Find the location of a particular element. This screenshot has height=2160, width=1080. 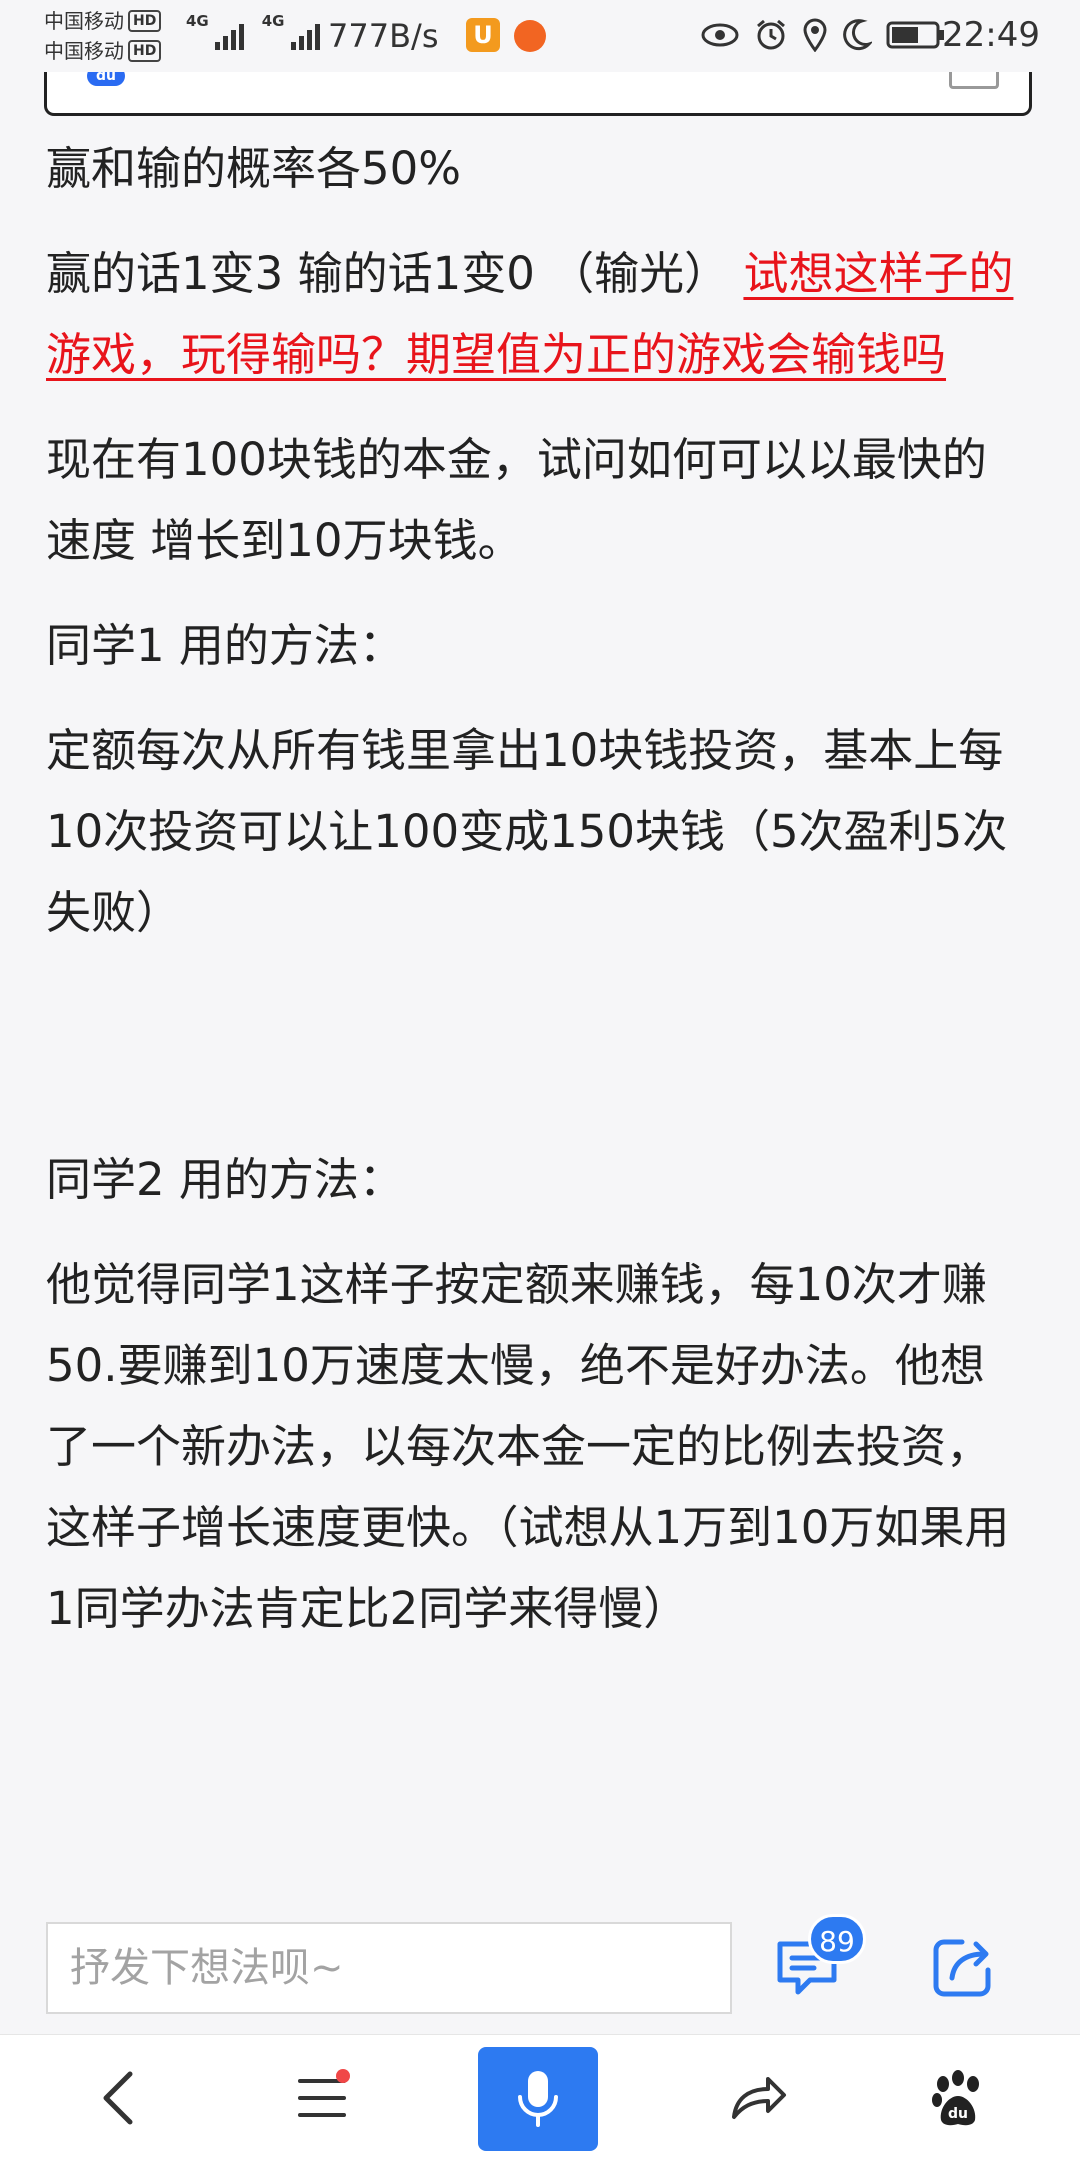

network-speed: 777B/s is located at coordinates (383, 36).